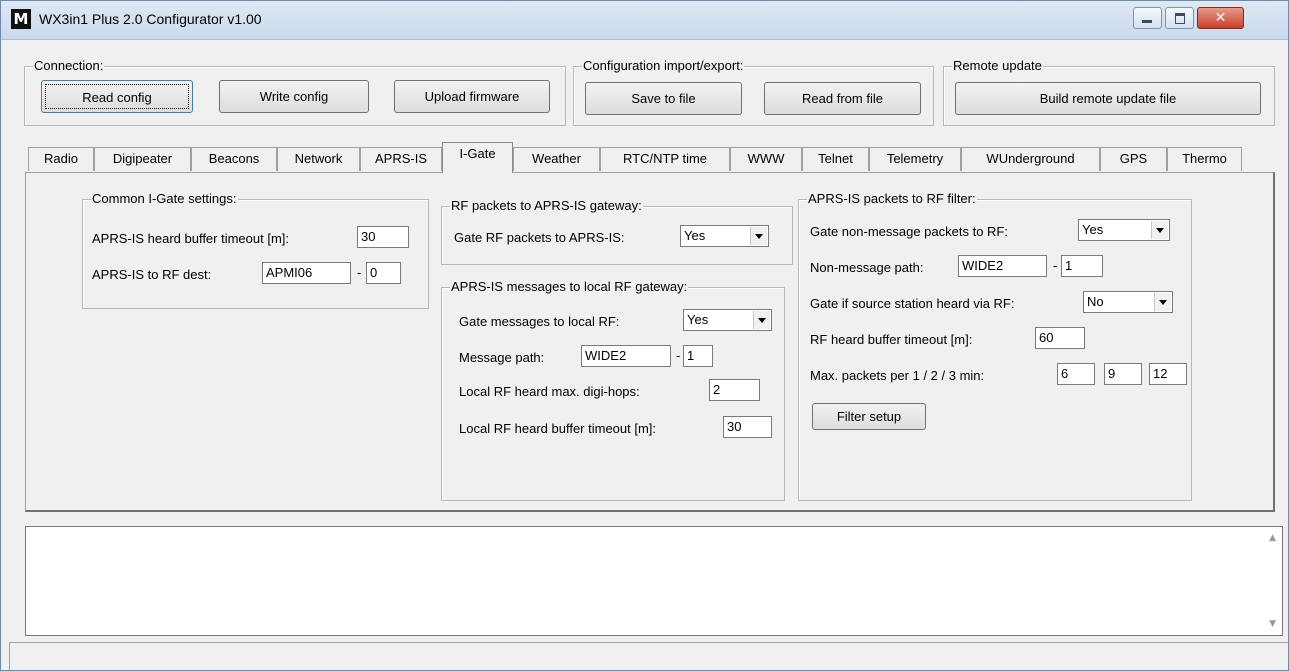  What do you see at coordinates (21, 19) in the screenshot?
I see `app-logo-icon: M` at bounding box center [21, 19].